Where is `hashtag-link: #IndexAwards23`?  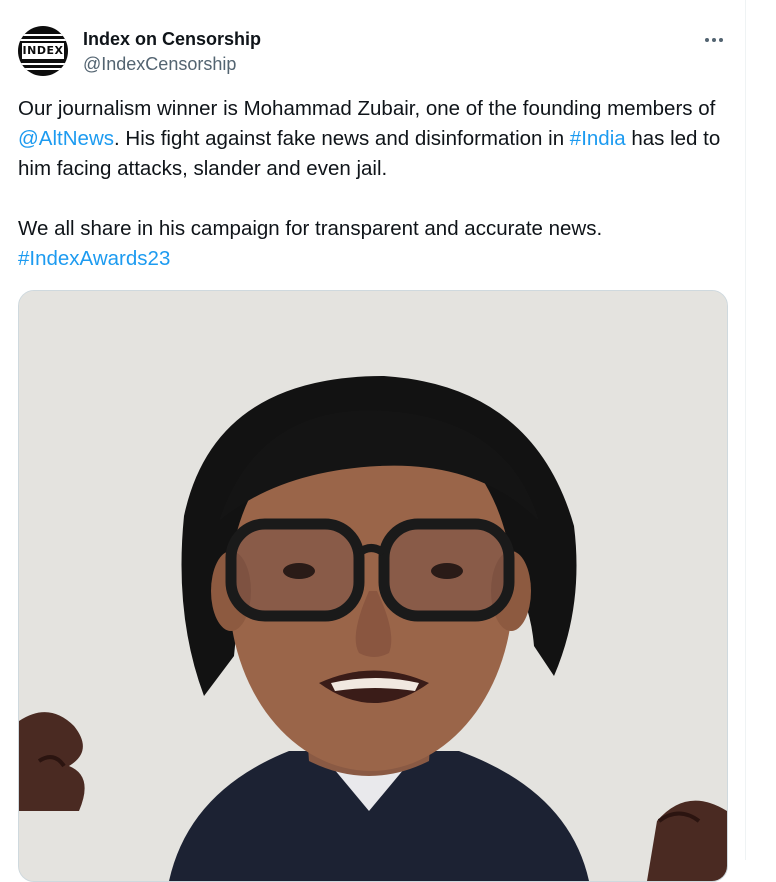
hashtag-link: #IndexAwards23 is located at coordinates (94, 258).